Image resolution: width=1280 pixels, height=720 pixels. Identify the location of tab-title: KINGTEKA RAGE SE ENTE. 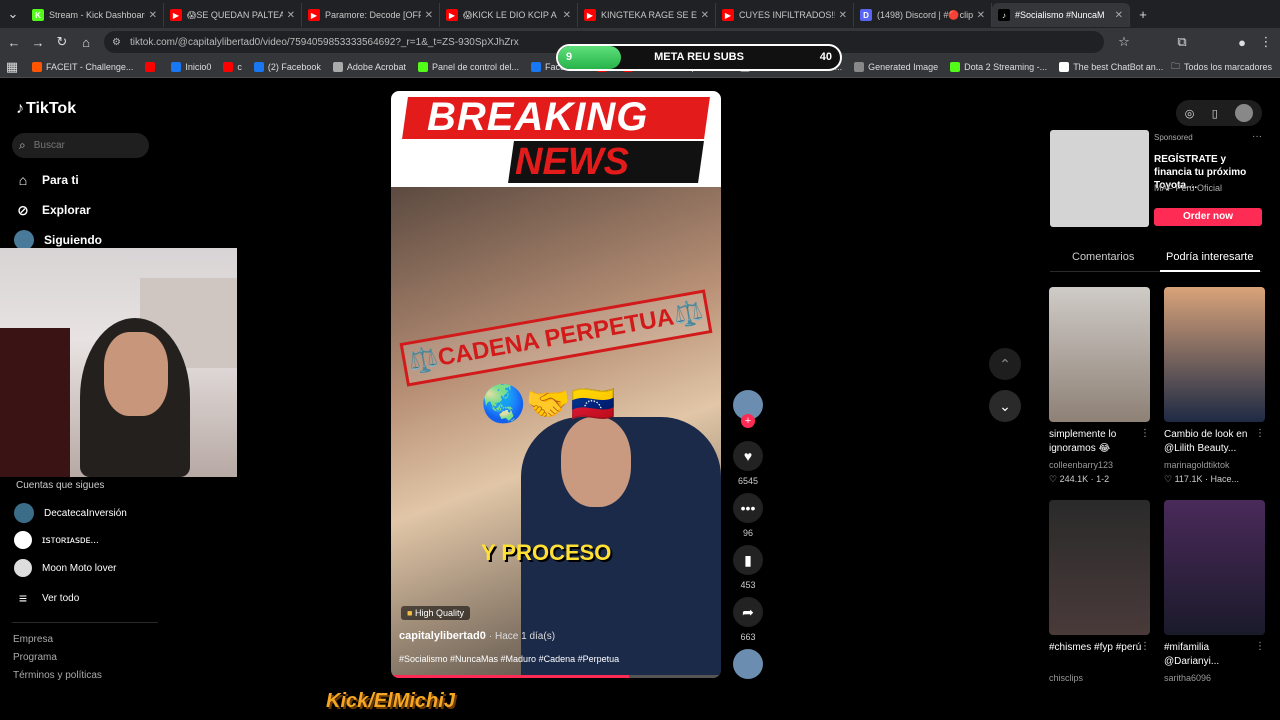
(649, 15).